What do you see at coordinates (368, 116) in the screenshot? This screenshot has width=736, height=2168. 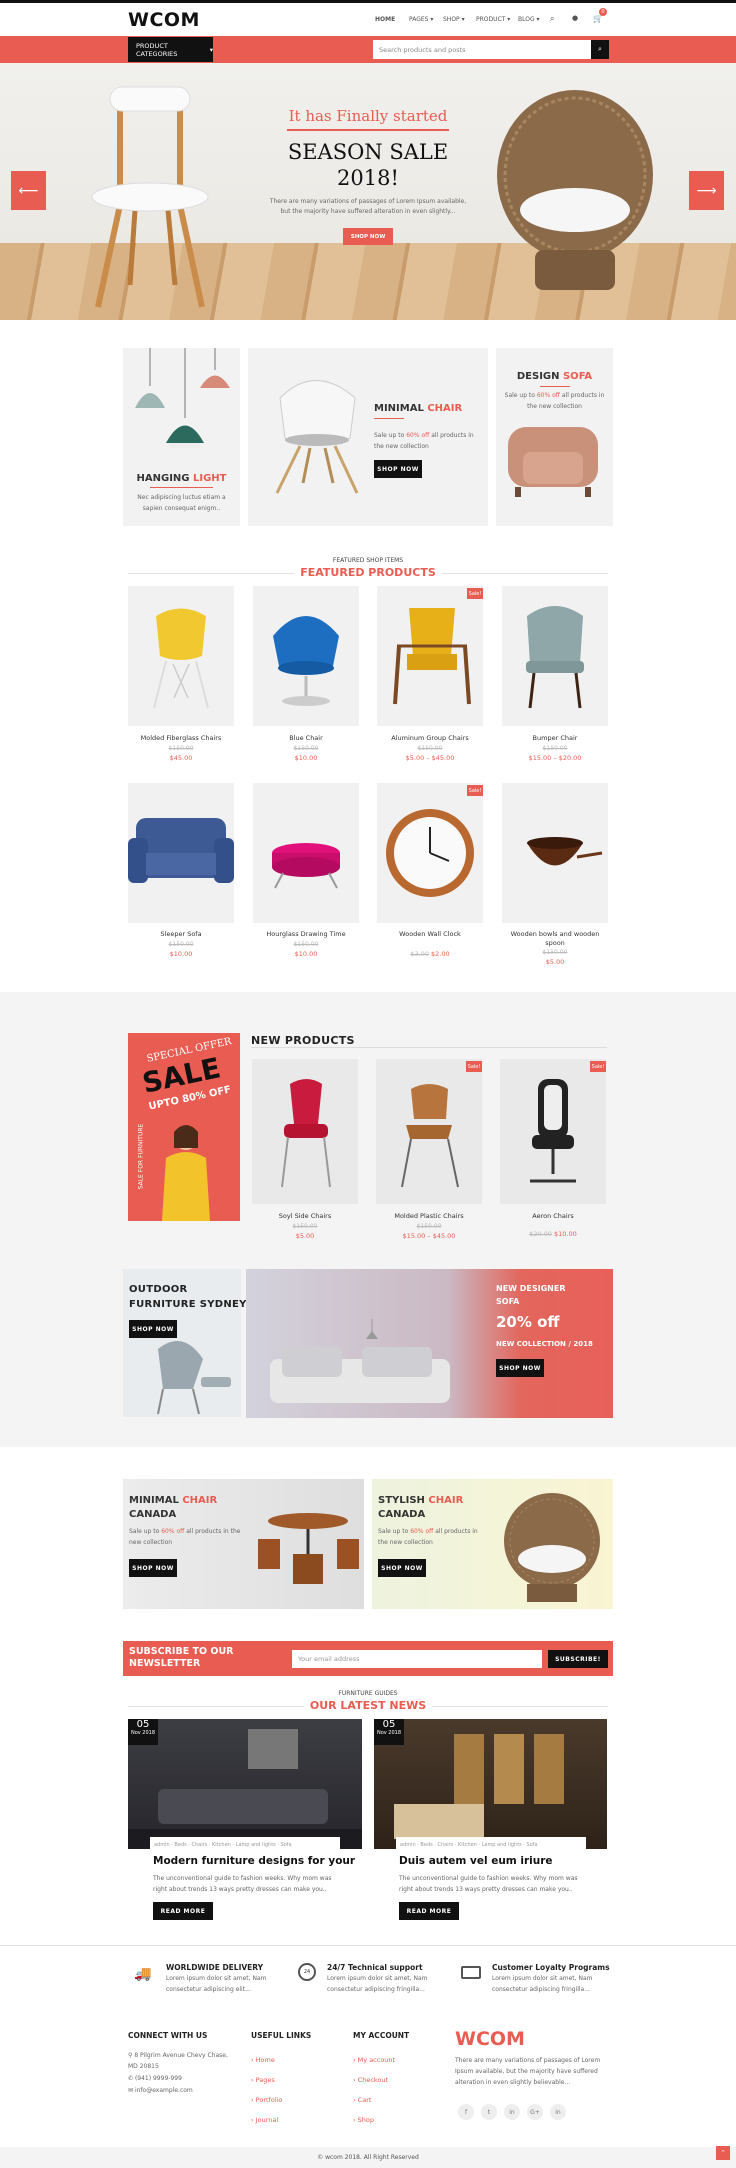 I see `hero-tagline: It has Finally started` at bounding box center [368, 116].